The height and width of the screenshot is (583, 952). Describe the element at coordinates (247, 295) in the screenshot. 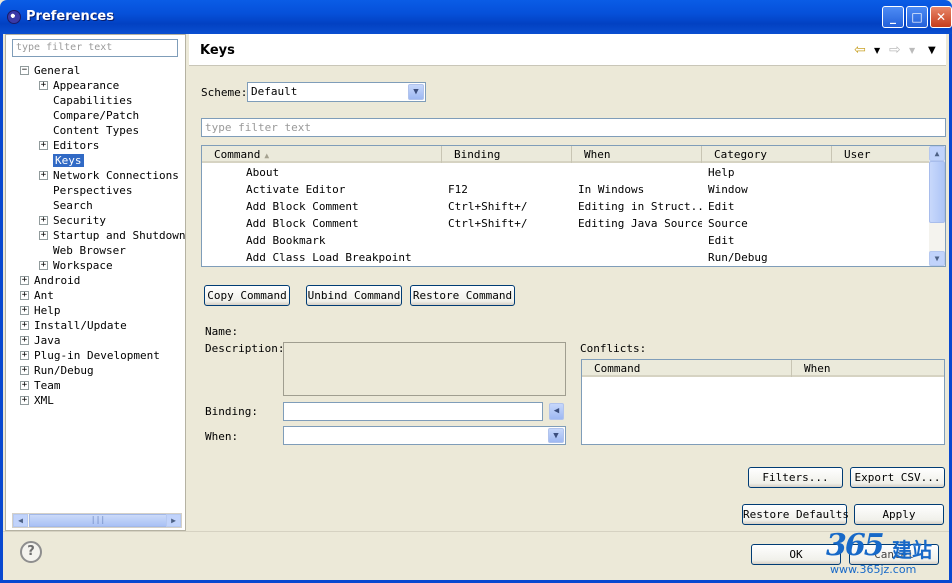

I see `copy-command-button: Copy Command` at that location.